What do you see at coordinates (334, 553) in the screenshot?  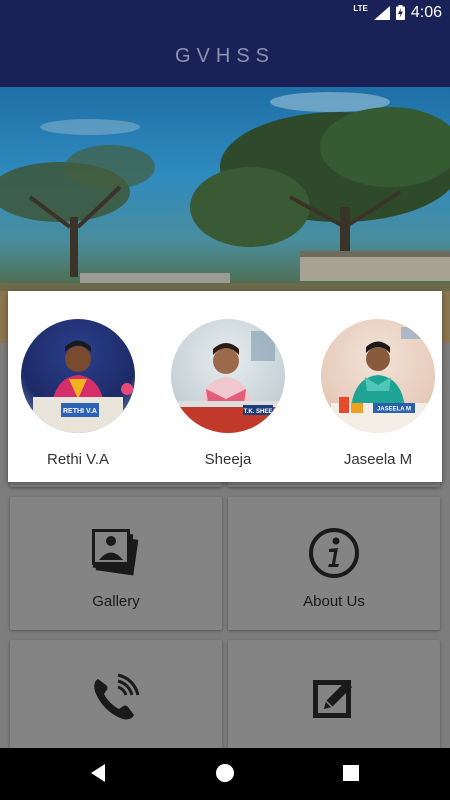 I see `info-icon` at bounding box center [334, 553].